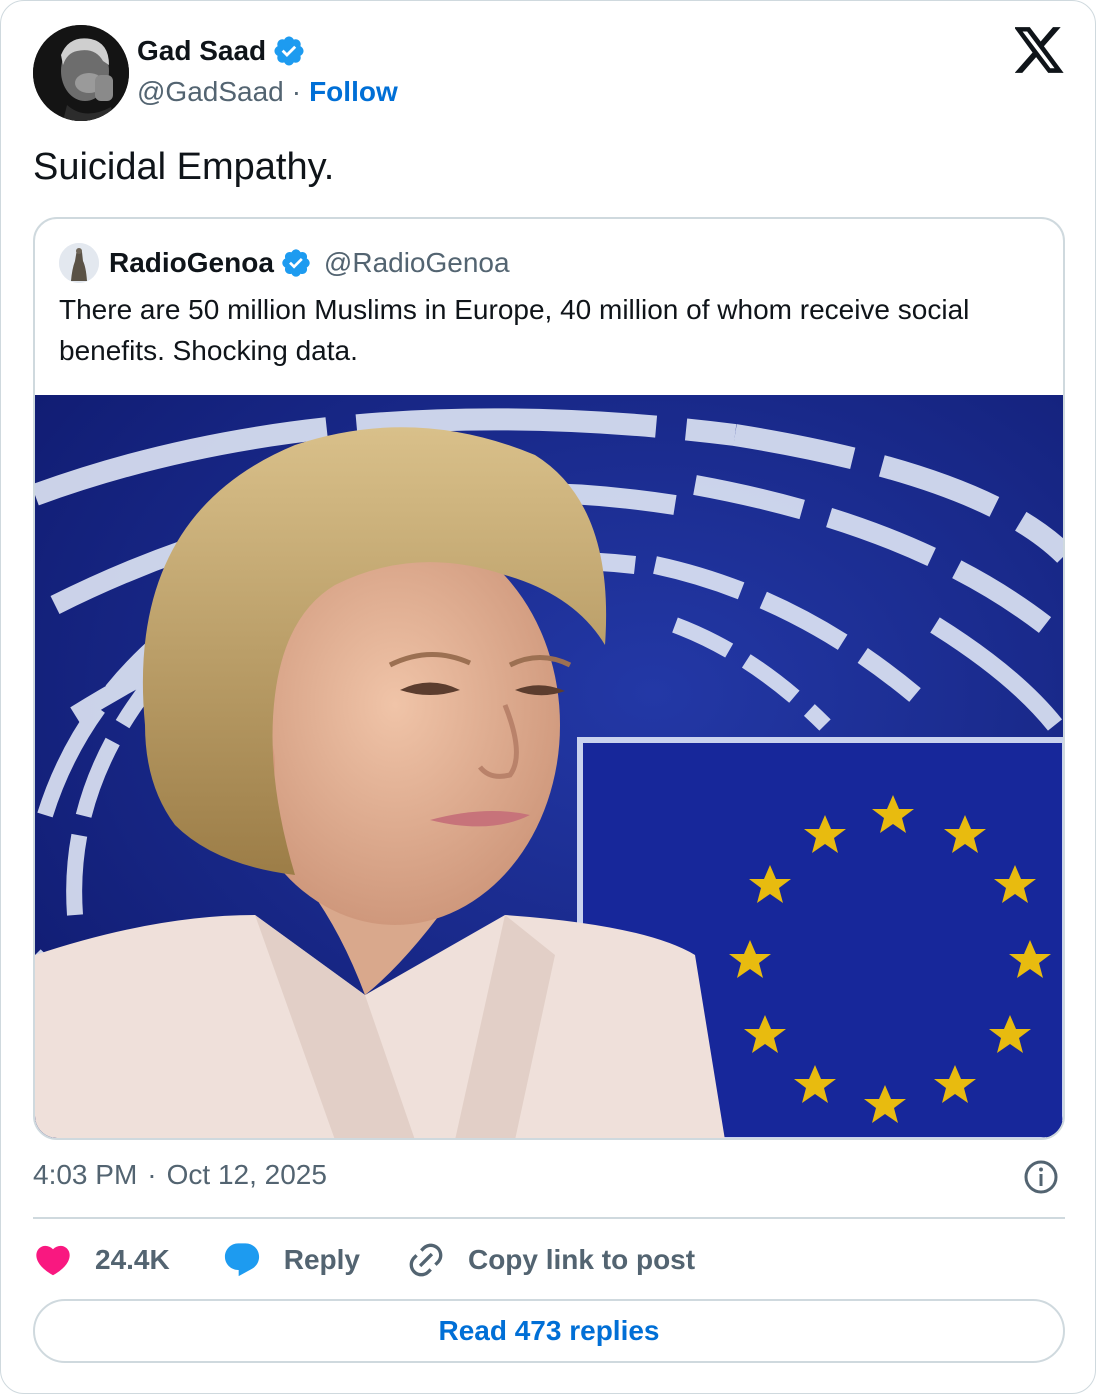 This screenshot has width=1096, height=1394. What do you see at coordinates (85, 1174) in the screenshot?
I see `post-time: 4:03 PM` at bounding box center [85, 1174].